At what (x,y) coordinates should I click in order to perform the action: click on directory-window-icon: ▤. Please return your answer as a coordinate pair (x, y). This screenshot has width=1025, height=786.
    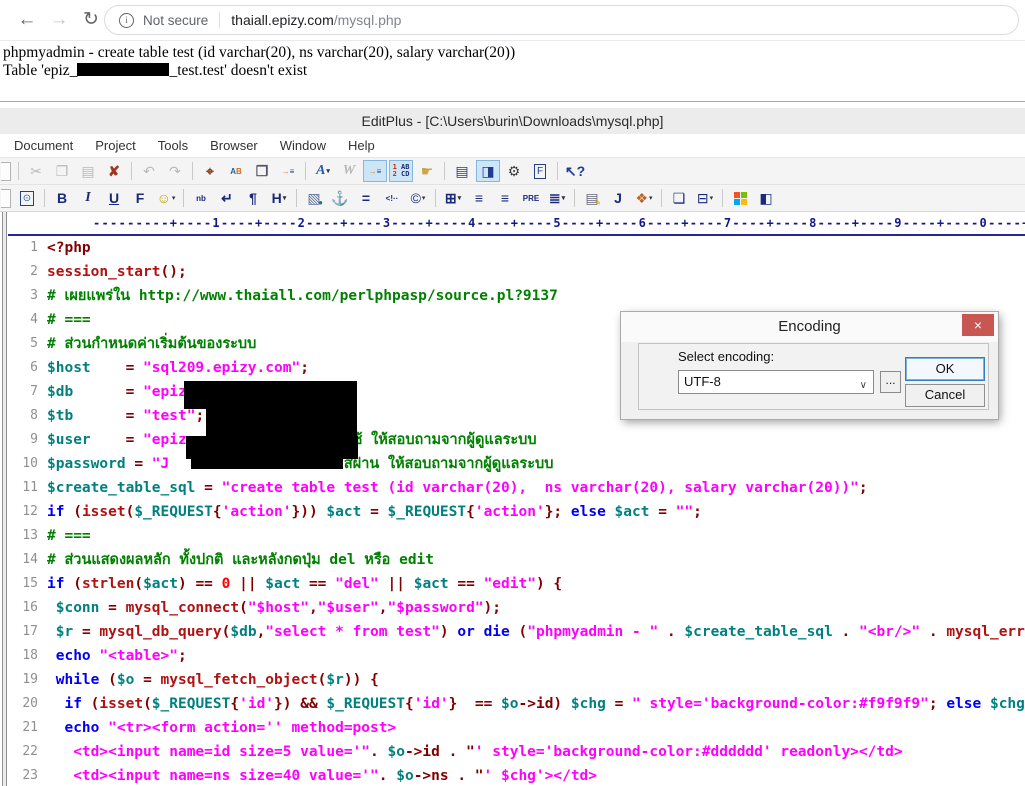
    Looking at the image, I should click on (462, 171).